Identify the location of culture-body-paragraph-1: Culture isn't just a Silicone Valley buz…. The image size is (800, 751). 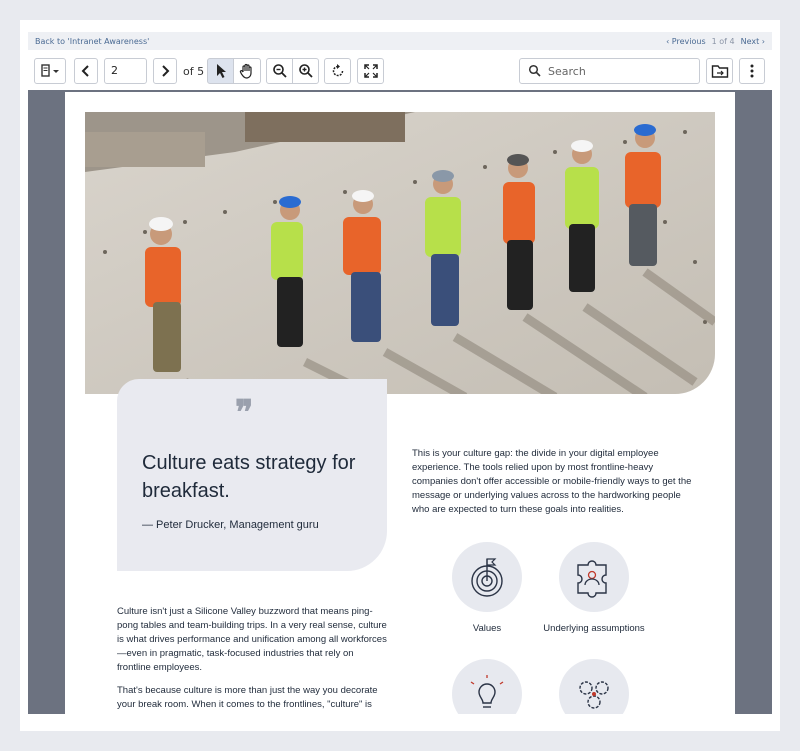
(252, 639).